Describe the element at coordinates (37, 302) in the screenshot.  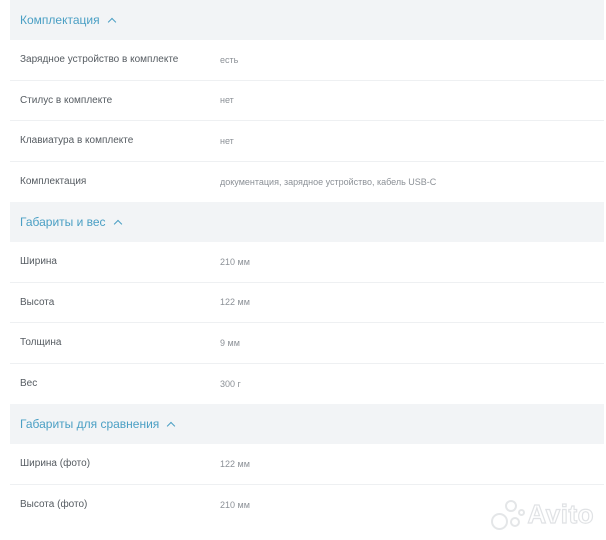
I see `spec-label: Высота` at that location.